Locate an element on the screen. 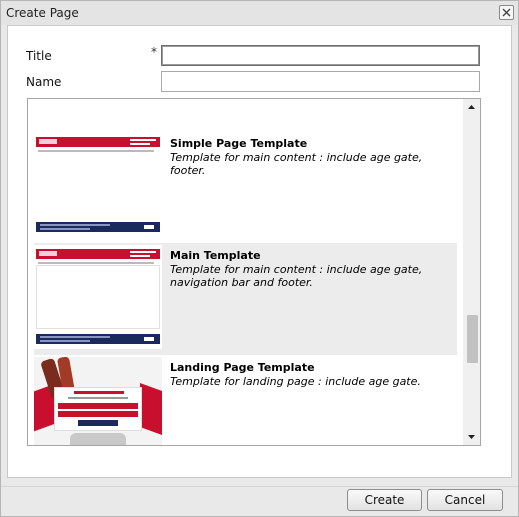 Image resolution: width=519 pixels, height=517 pixels. dialog-title: Create Page is located at coordinates (42, 13).